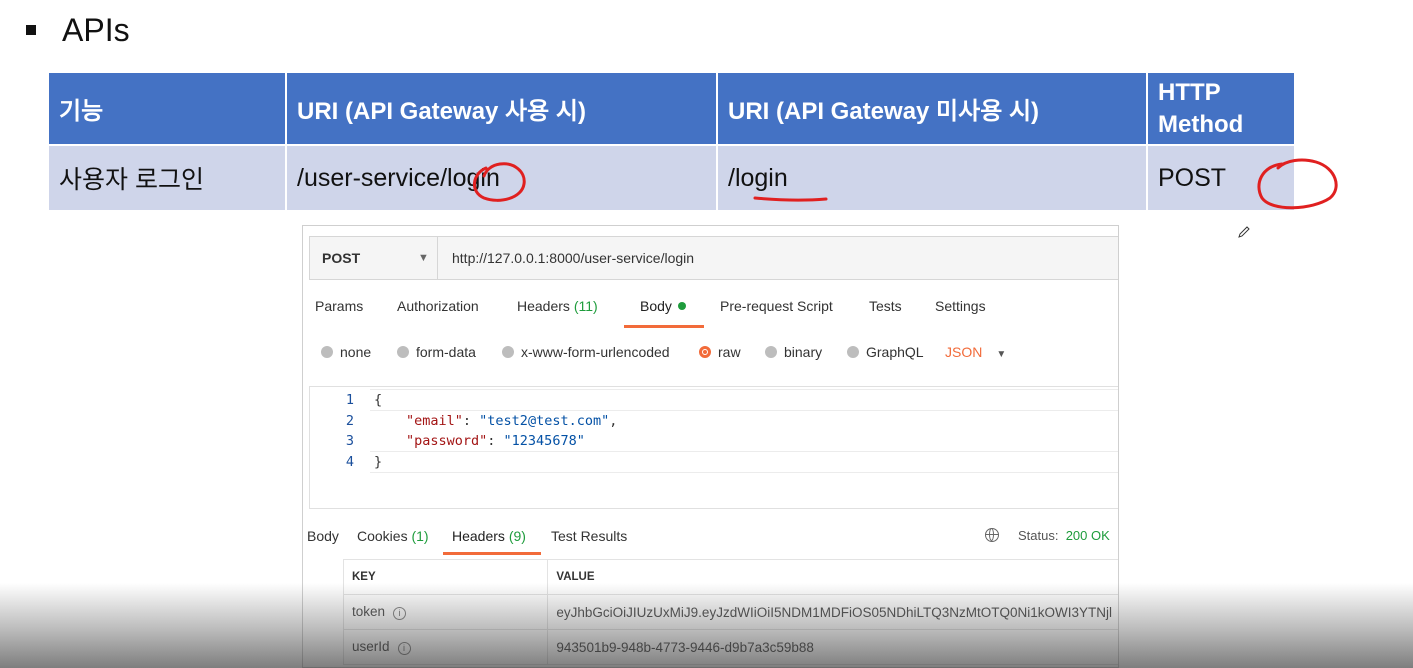 This screenshot has height=668, width=1413. I want to click on header-key: token i, so click(445, 612).